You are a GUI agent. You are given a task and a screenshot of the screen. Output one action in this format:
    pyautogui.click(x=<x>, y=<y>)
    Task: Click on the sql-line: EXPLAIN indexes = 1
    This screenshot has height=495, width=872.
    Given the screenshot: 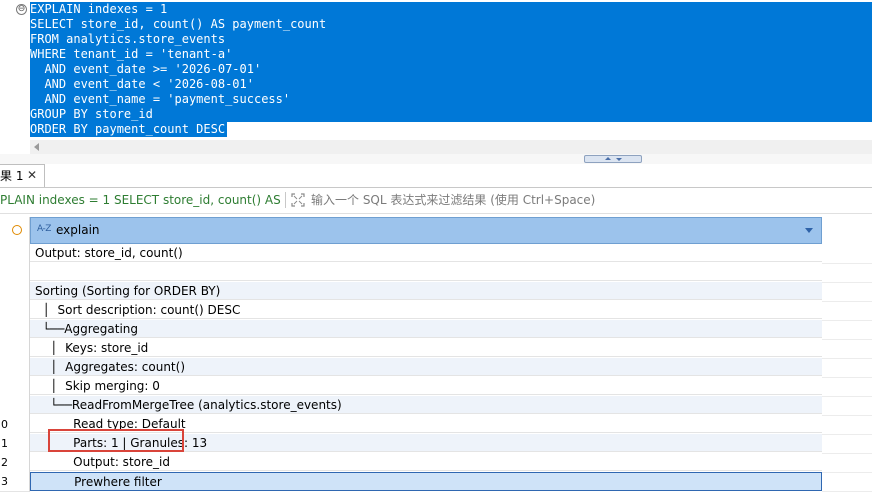 What is the action you would take?
    pyautogui.click(x=451, y=9)
    